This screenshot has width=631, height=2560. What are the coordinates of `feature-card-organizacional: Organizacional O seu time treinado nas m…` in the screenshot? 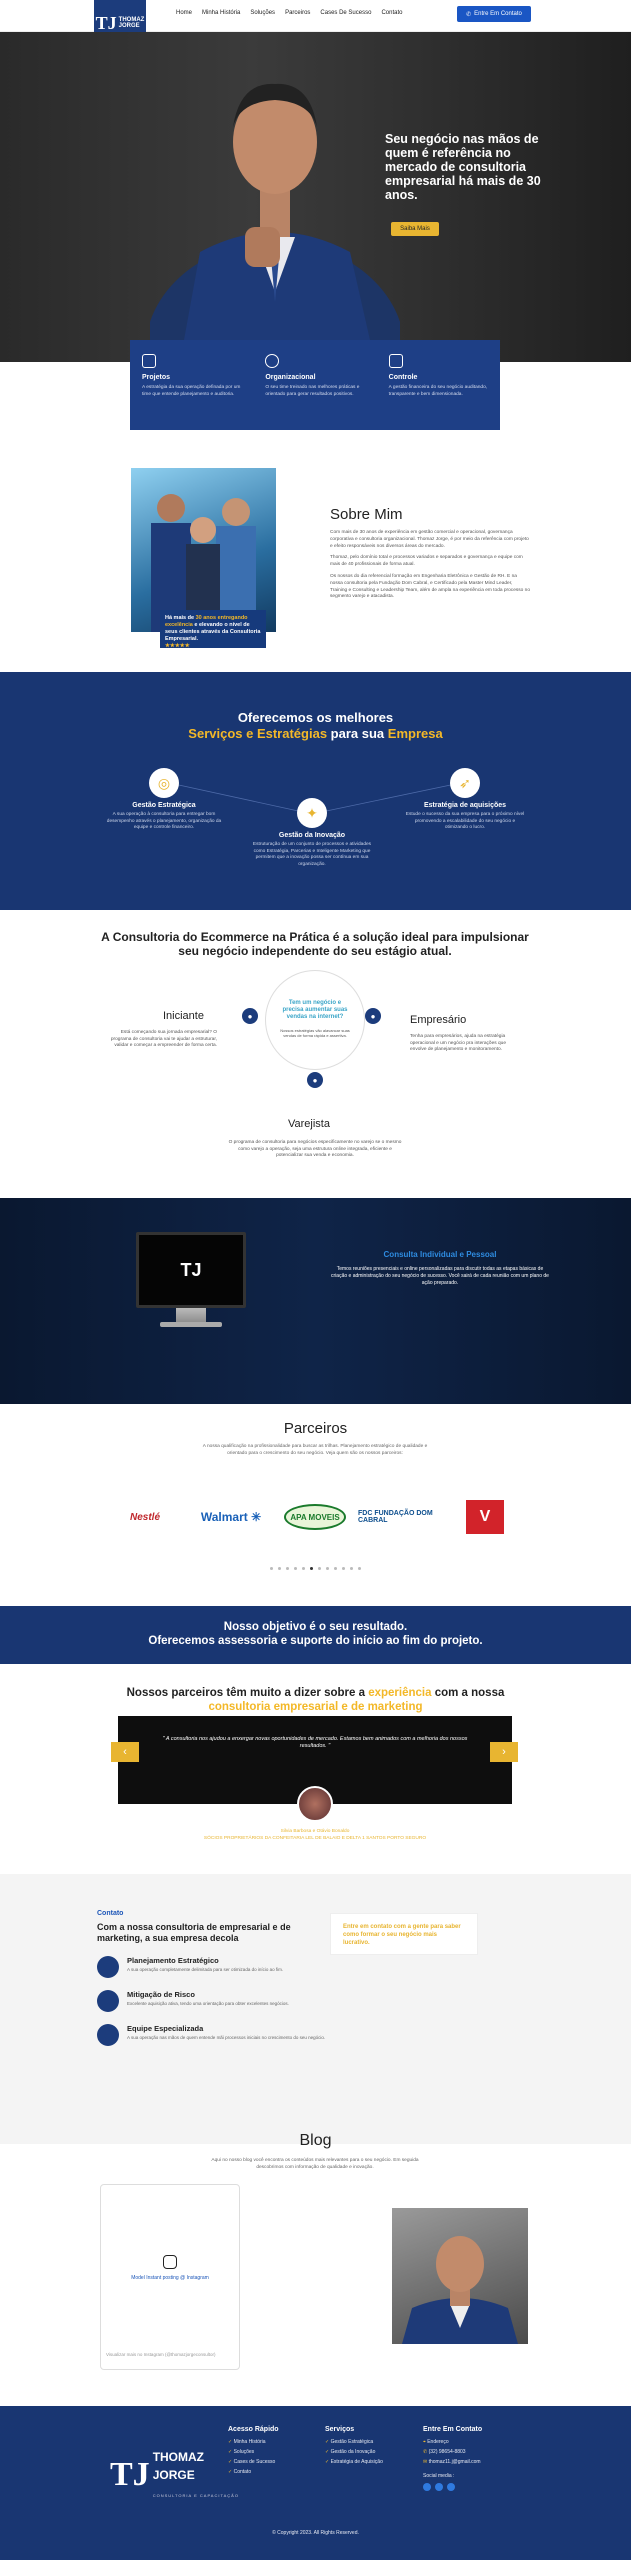 It's located at (314, 385).